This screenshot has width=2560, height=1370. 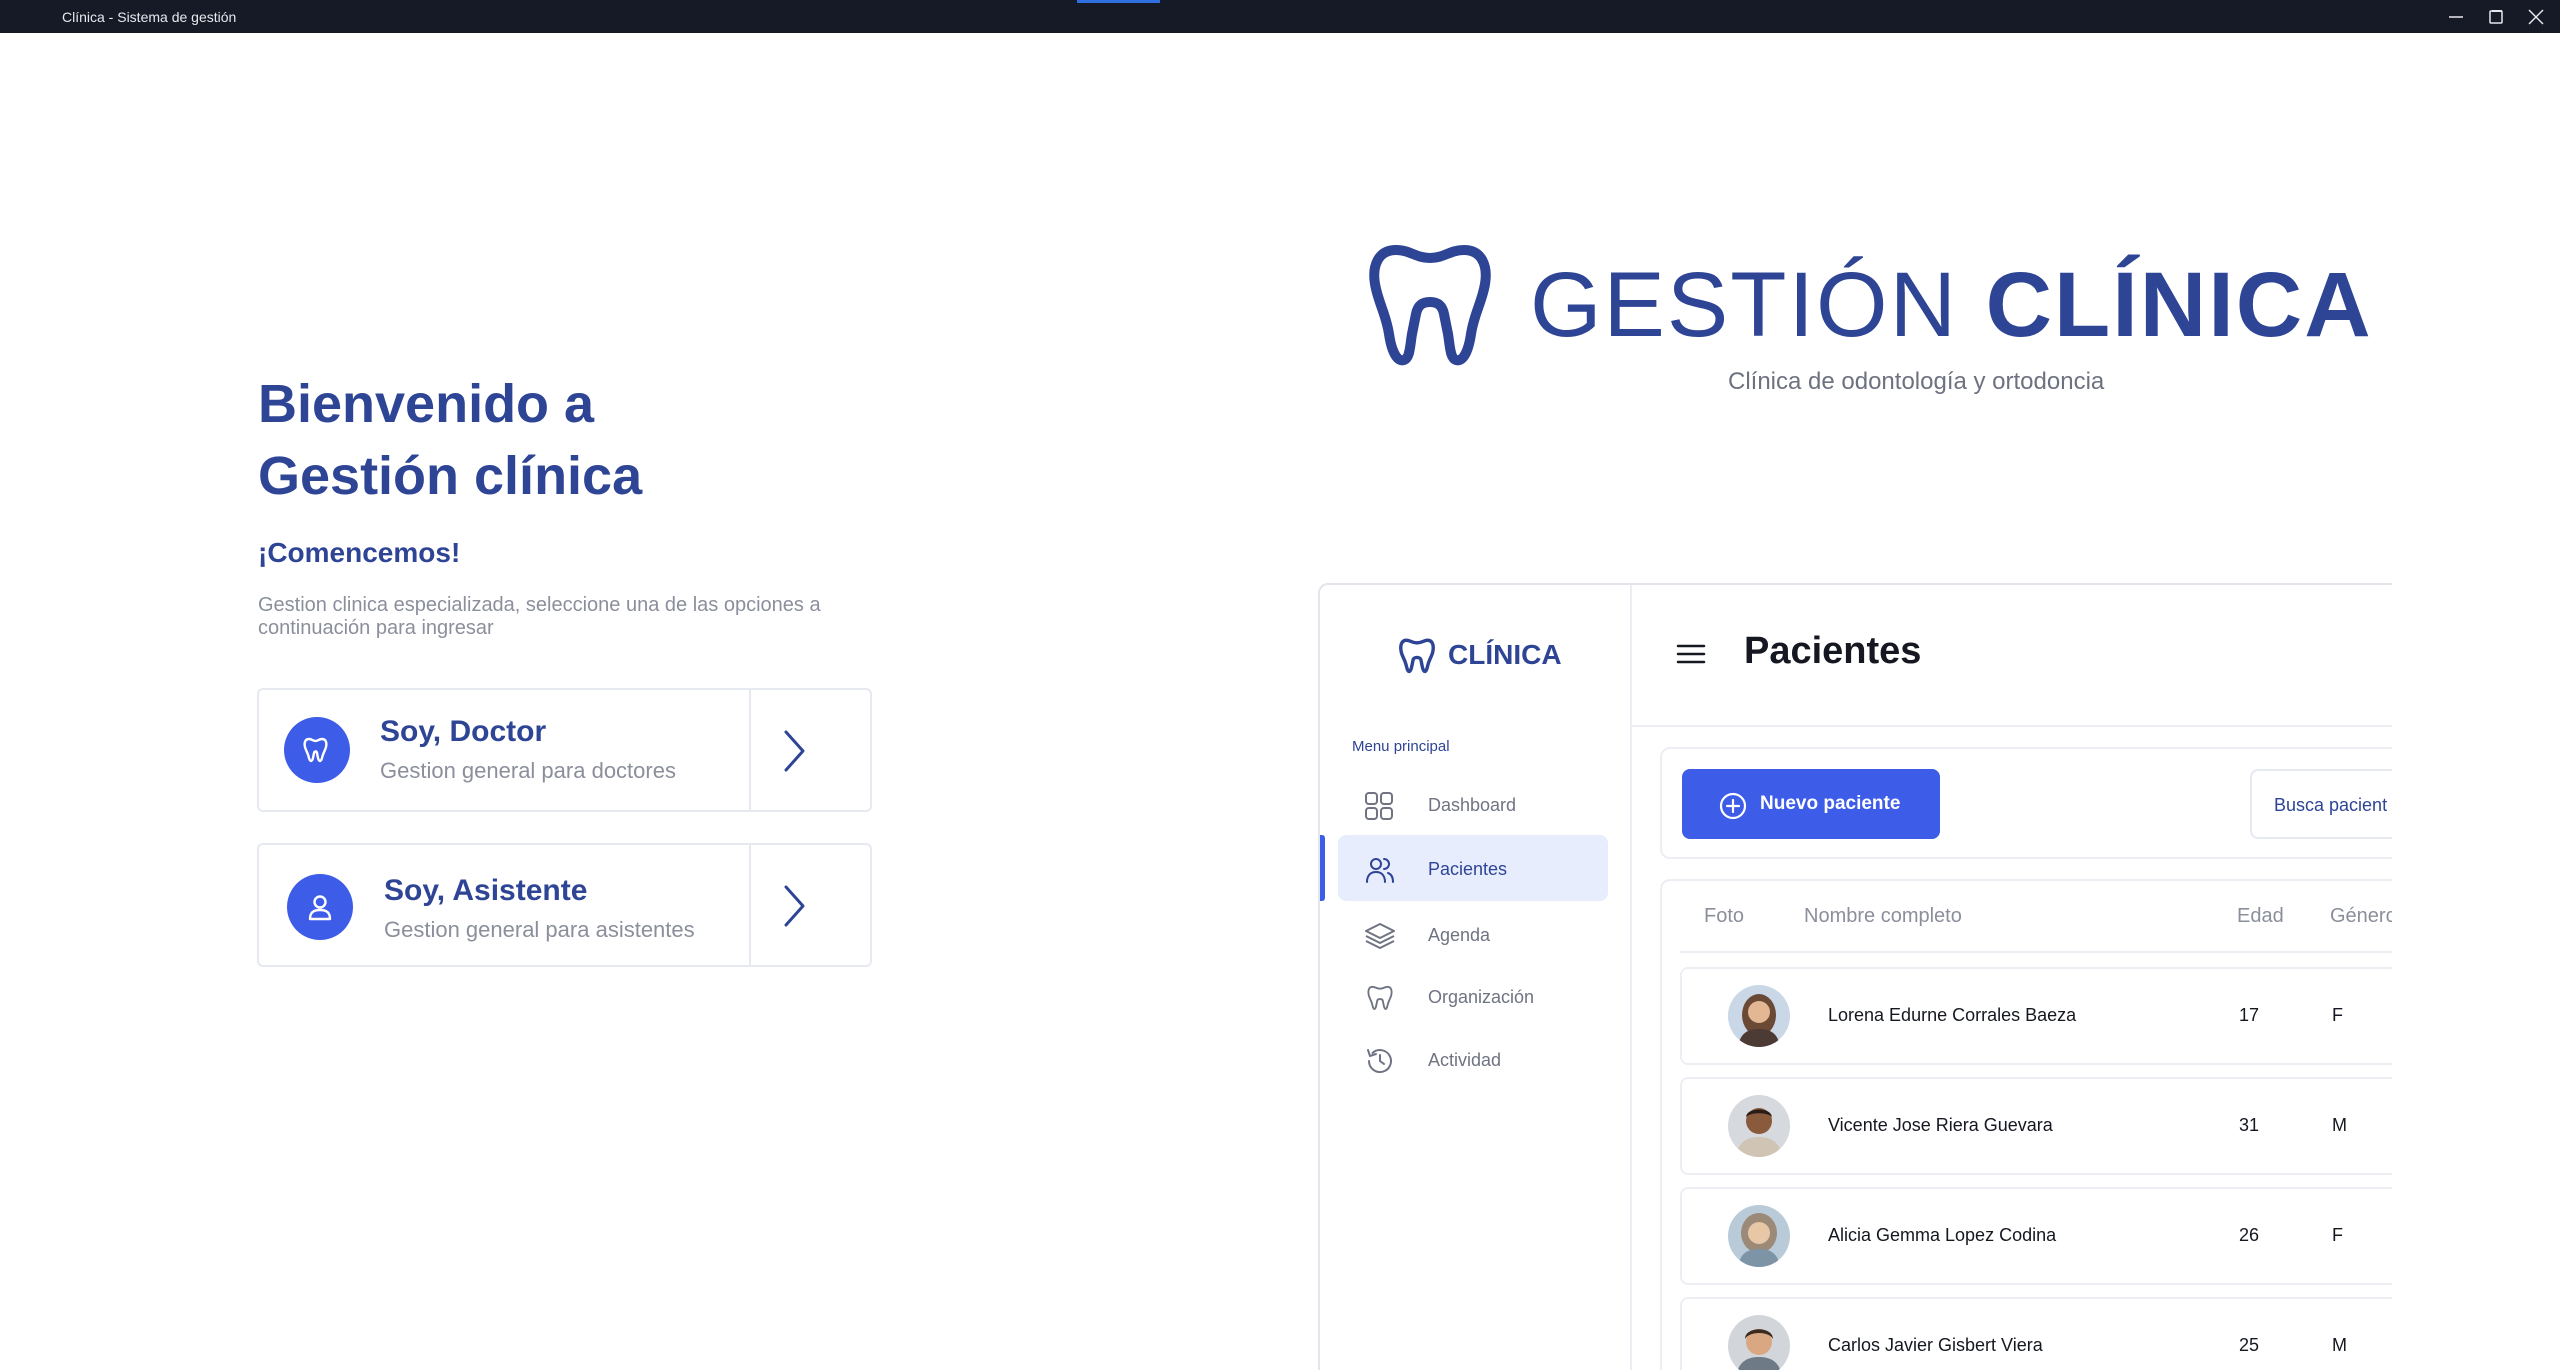 What do you see at coordinates (359, 552) in the screenshot?
I see `welcome-subheading: ¡Comencemos!` at bounding box center [359, 552].